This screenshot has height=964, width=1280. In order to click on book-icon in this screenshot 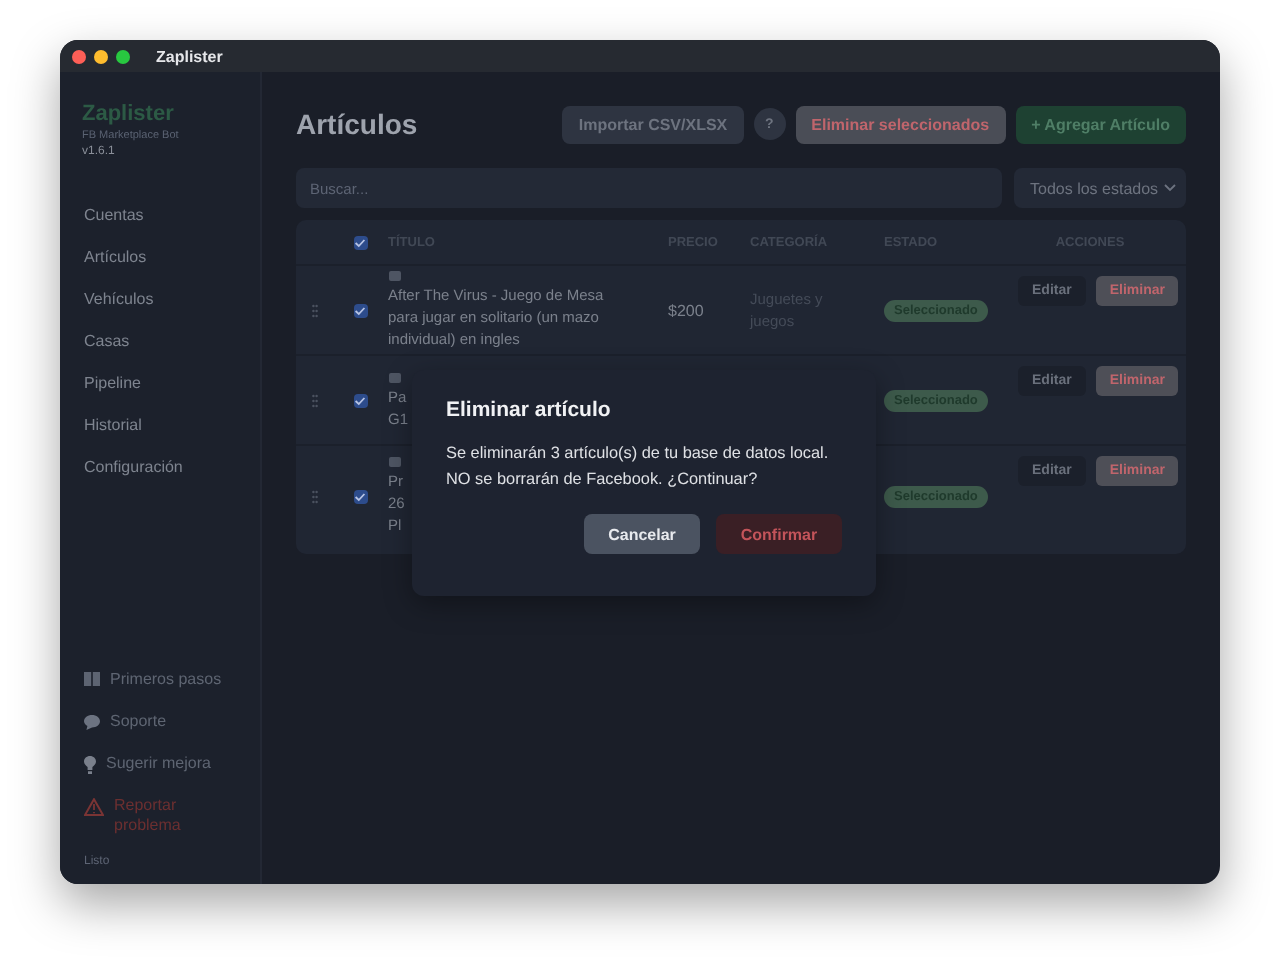, I will do `click(92, 679)`.